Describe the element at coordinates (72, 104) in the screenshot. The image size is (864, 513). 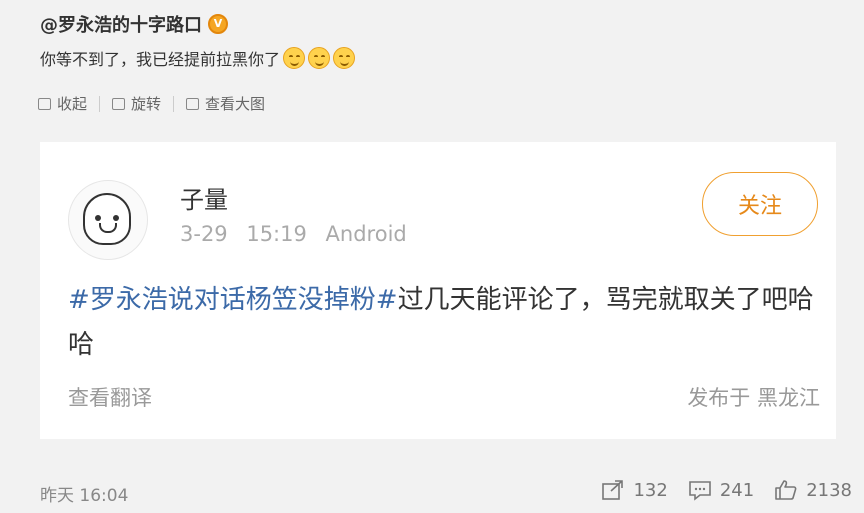
I see `collapse-label: 收起` at that location.